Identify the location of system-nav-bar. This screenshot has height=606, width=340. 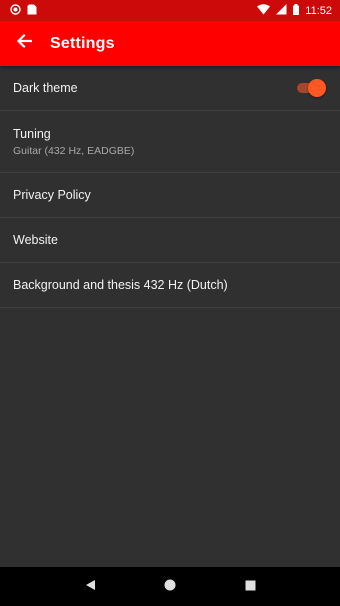
(170, 586).